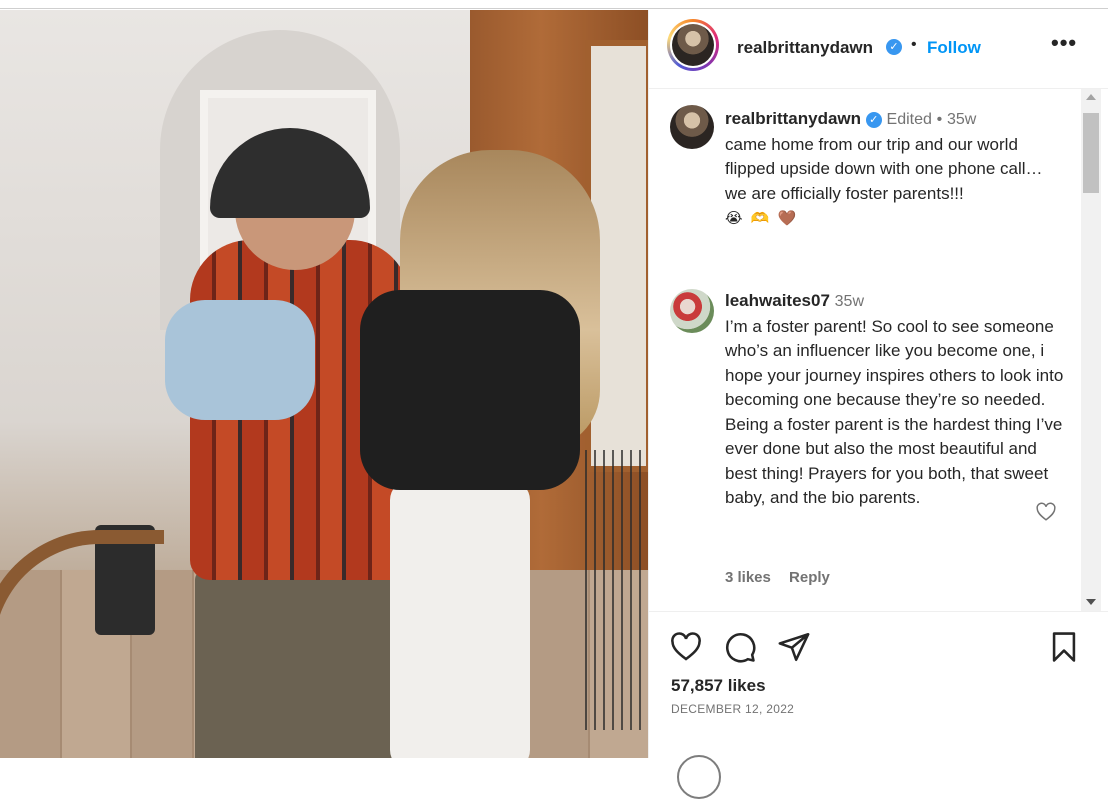  I want to click on comment-footer: 3 likes Reply, so click(784, 577).